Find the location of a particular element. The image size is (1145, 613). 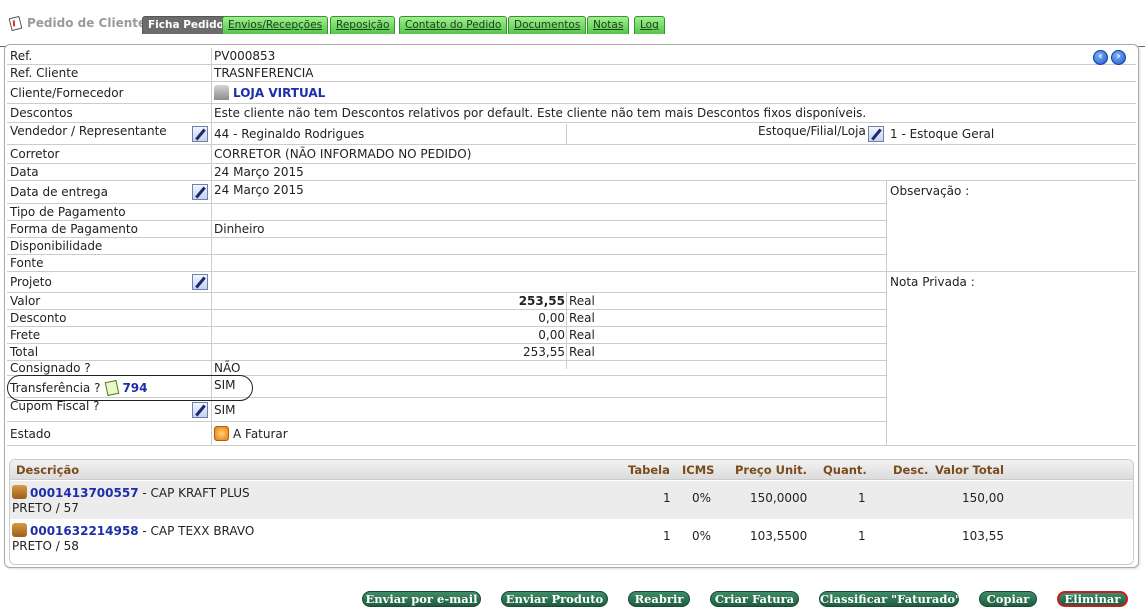

row-estado: Estado A Faturar is located at coordinates (571, 434).